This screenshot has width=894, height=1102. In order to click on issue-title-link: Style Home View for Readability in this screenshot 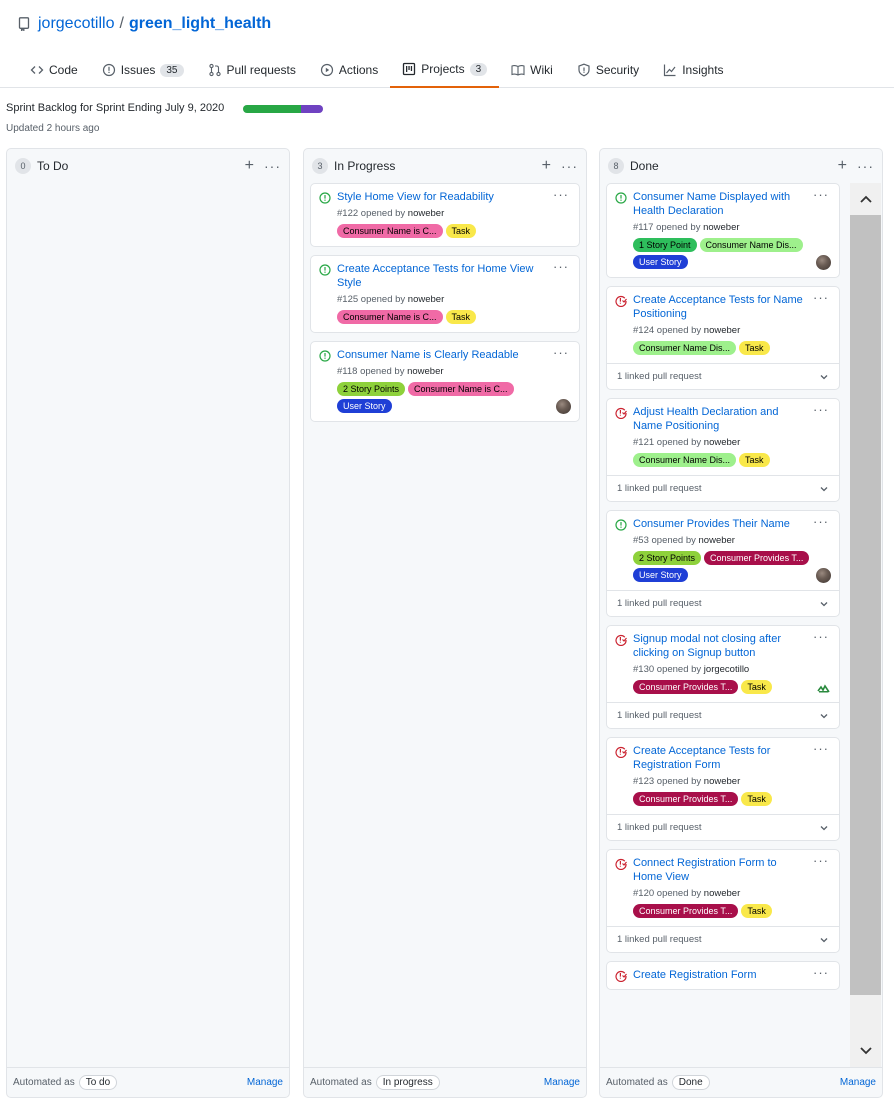, I will do `click(453, 197)`.